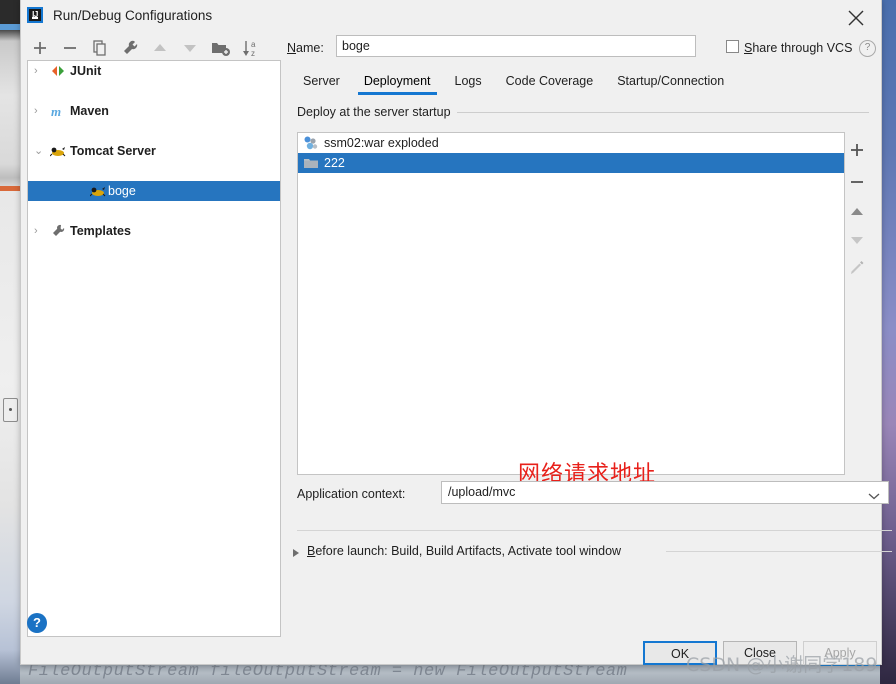 The width and height of the screenshot is (896, 684). Describe the element at coordinates (550, 82) in the screenshot. I see `tab-code-coverage: Code Coverage` at that location.